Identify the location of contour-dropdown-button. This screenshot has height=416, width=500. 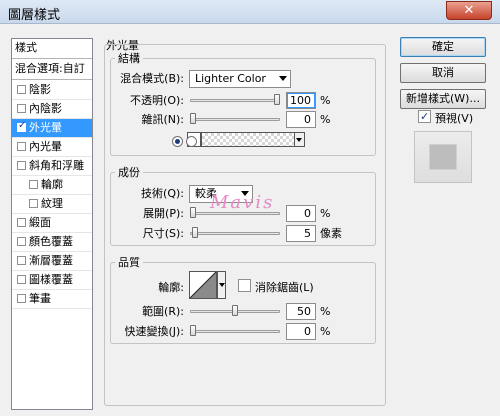
(221, 285).